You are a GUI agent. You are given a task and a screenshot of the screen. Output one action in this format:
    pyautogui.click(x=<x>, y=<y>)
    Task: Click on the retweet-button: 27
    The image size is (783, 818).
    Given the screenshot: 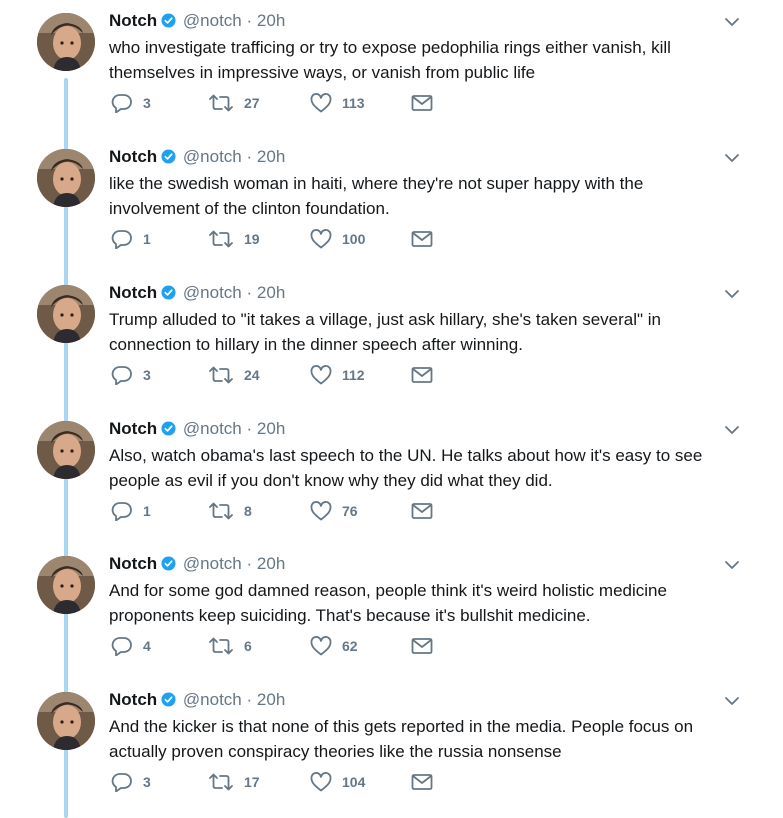 What is the action you would take?
    pyautogui.click(x=234, y=103)
    